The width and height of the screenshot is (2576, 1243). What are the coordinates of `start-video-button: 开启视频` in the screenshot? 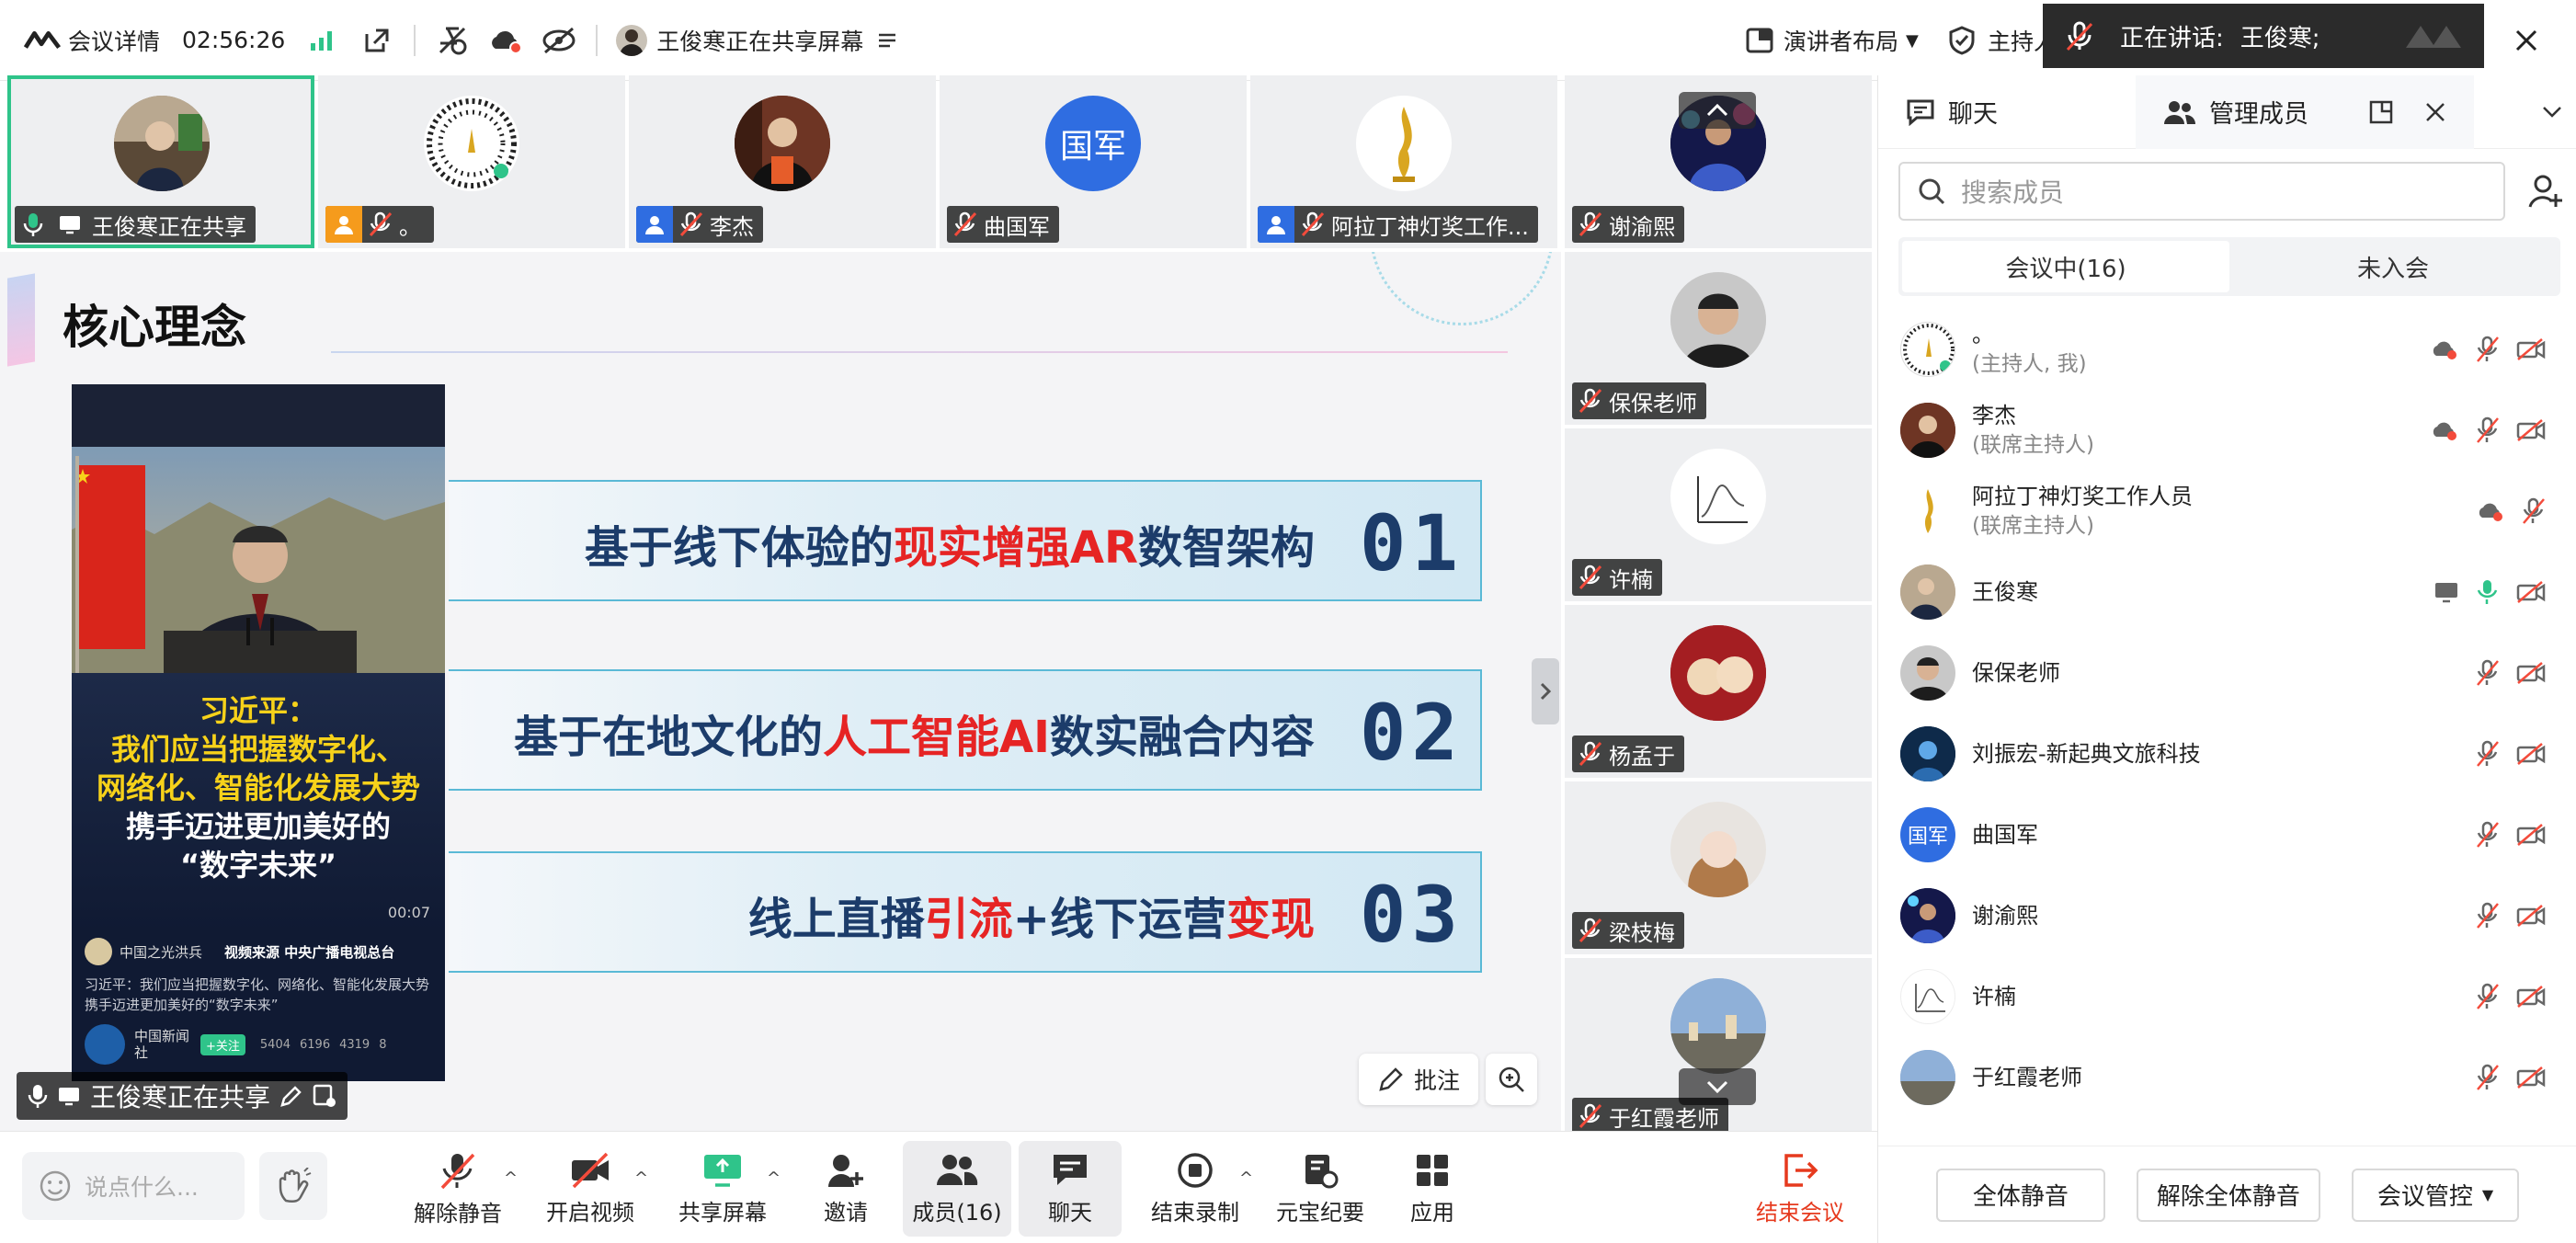 It's located at (590, 1189).